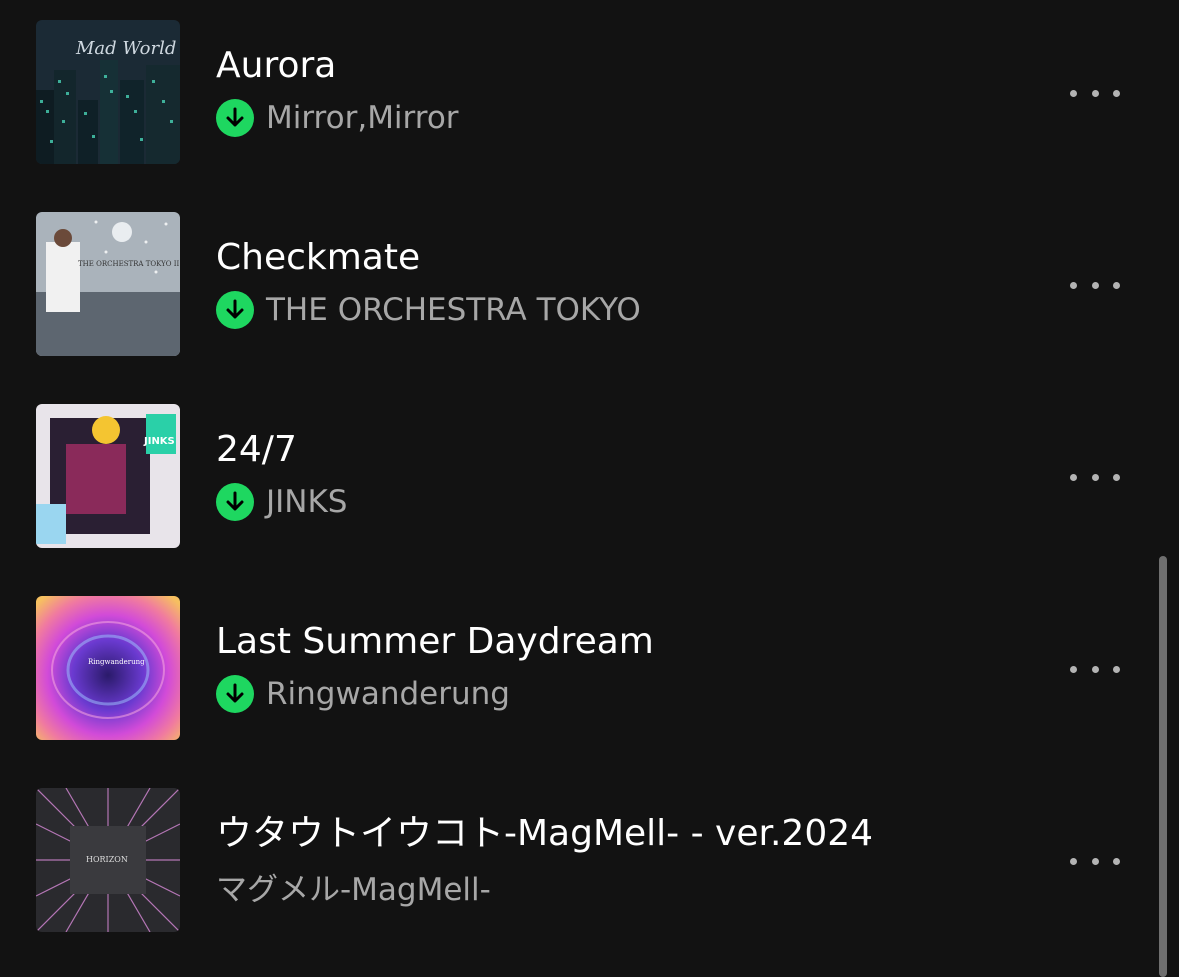 This screenshot has width=1179, height=977. I want to click on track-subtitle: JINKS, so click(281, 502).